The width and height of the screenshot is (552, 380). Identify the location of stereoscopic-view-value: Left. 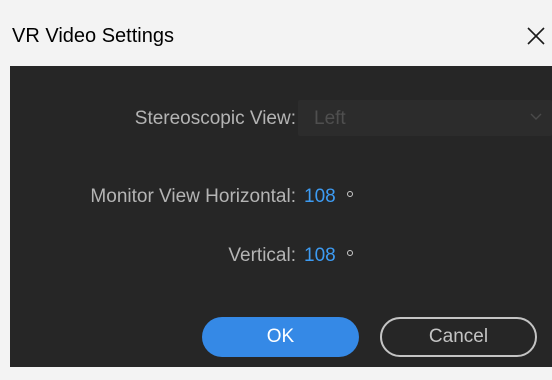
(330, 118).